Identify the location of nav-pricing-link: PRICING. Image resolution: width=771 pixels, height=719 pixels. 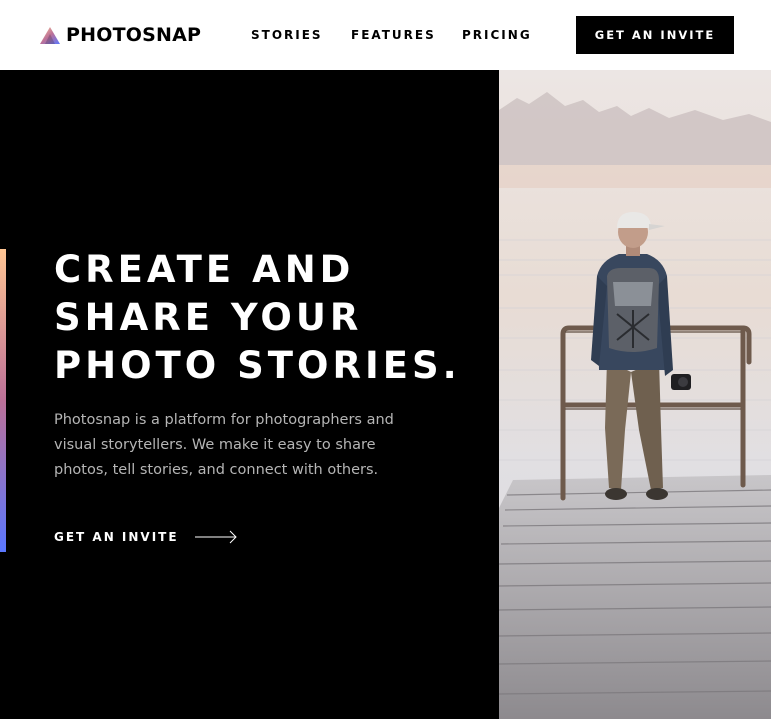
(497, 35).